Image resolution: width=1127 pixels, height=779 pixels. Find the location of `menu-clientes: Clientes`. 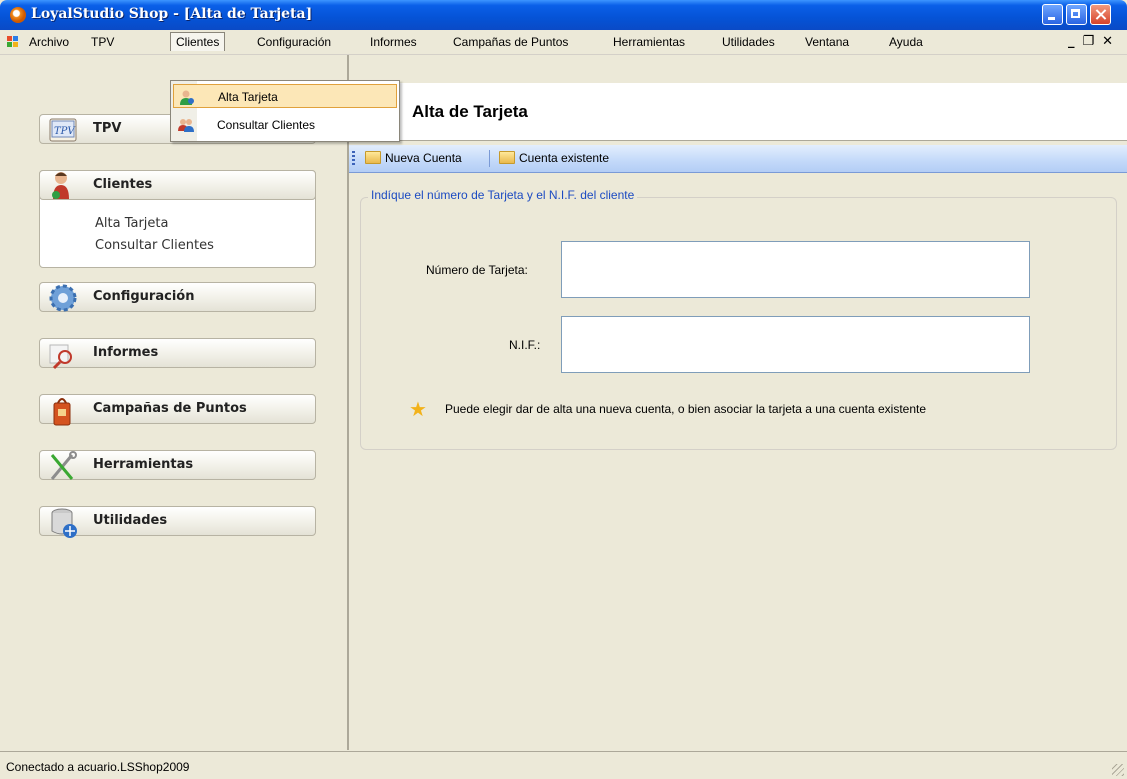

menu-clientes: Clientes is located at coordinates (198, 41).